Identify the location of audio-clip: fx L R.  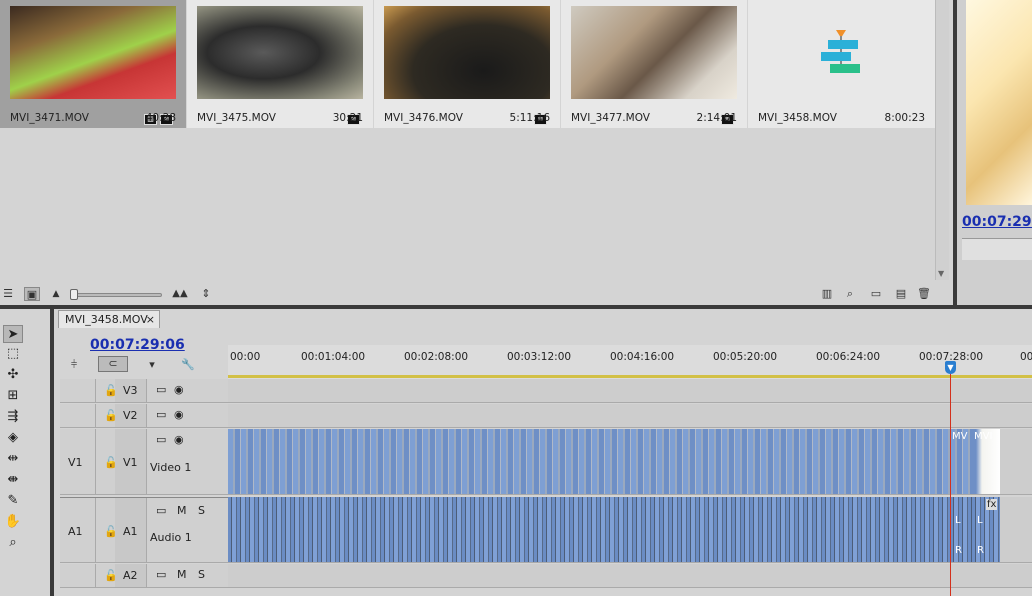
(986, 529).